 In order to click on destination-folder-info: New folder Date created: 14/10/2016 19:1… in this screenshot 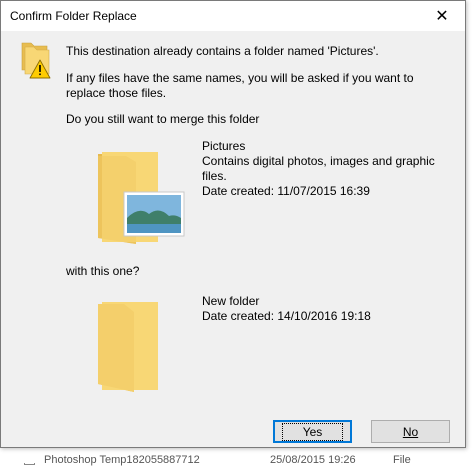, I will do `click(286, 309)`.